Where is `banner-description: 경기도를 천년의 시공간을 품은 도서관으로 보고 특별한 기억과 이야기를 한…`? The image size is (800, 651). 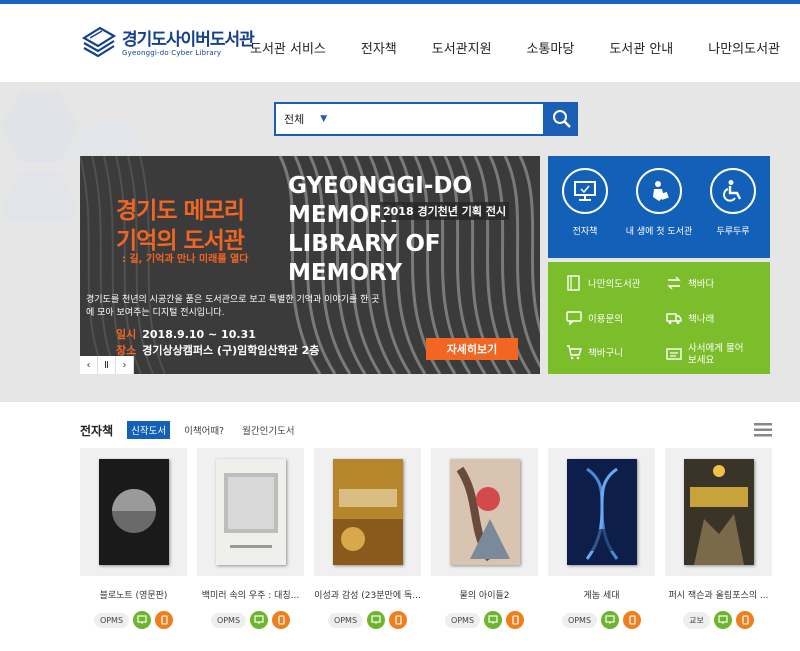 banner-description: 경기도를 천년의 시공간을 품은 도서관으로 보고 특별한 기억과 이야기를 한… is located at coordinates (233, 306).